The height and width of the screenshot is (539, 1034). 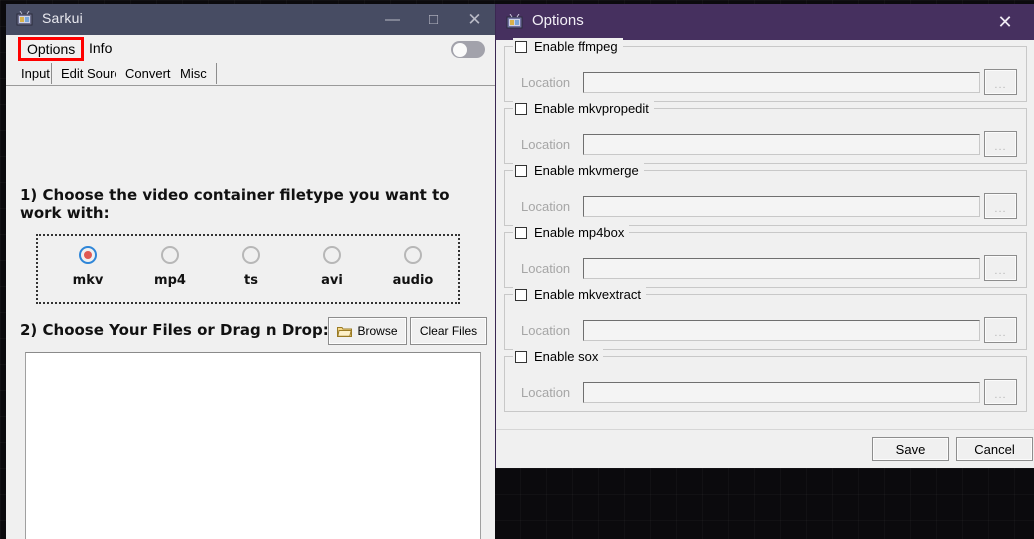 I want to click on location-input-mkvextract, so click(x=781, y=330).